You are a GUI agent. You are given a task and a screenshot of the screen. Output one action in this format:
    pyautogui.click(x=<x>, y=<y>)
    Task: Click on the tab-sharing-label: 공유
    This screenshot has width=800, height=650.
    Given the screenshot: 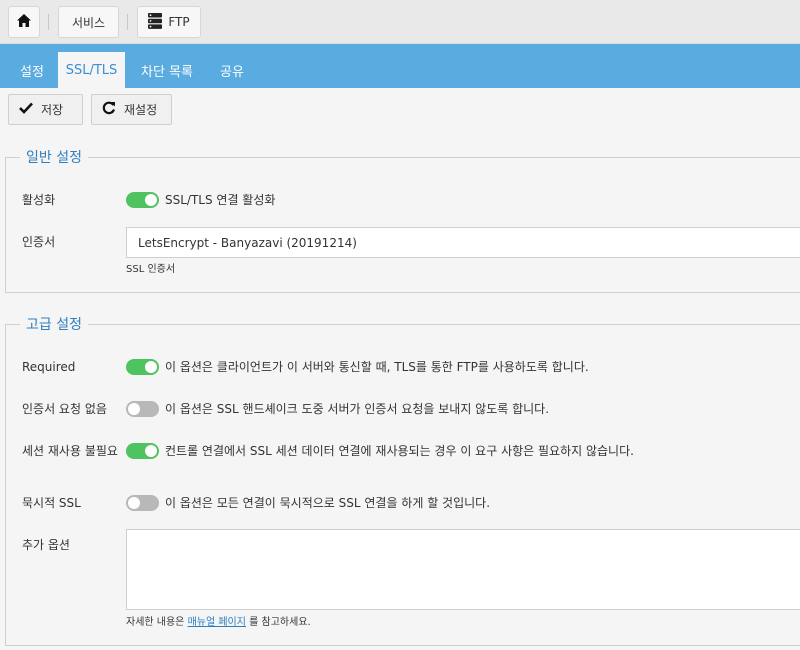 What is the action you would take?
    pyautogui.click(x=232, y=72)
    